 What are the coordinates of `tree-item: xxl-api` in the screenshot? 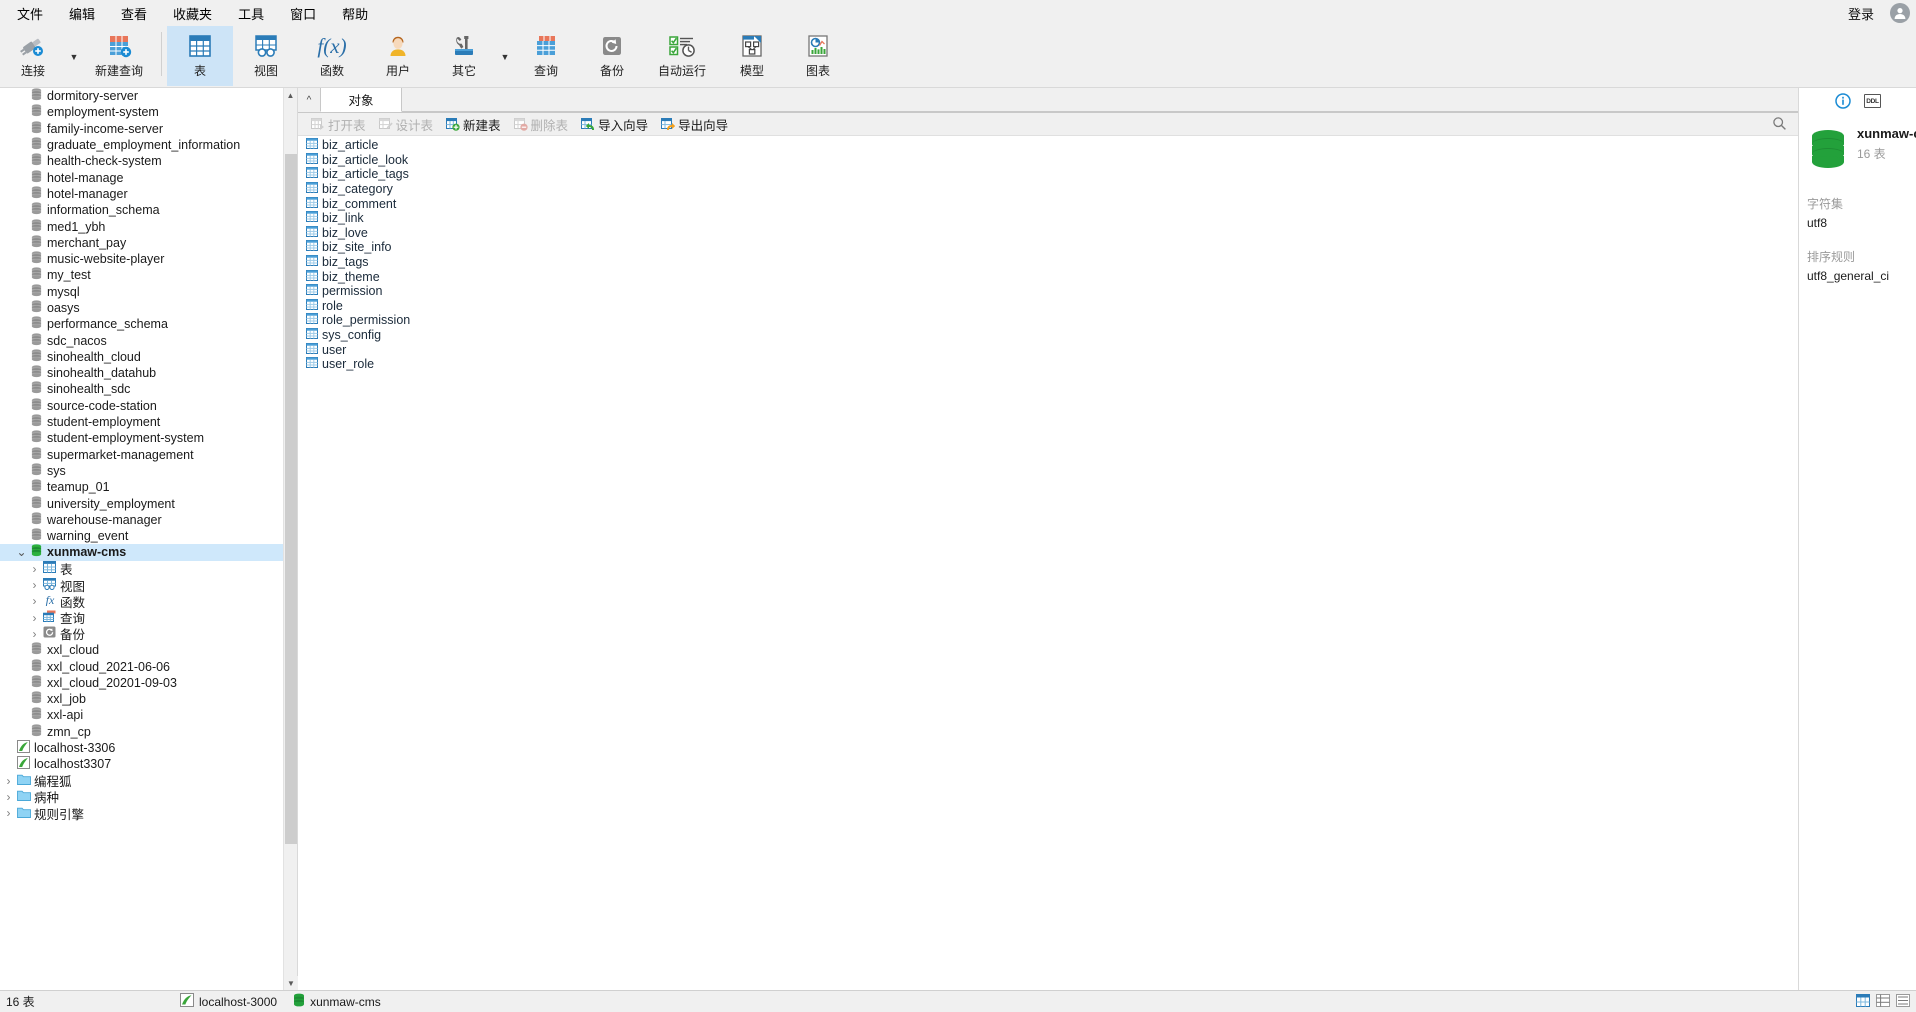 It's located at (148, 715).